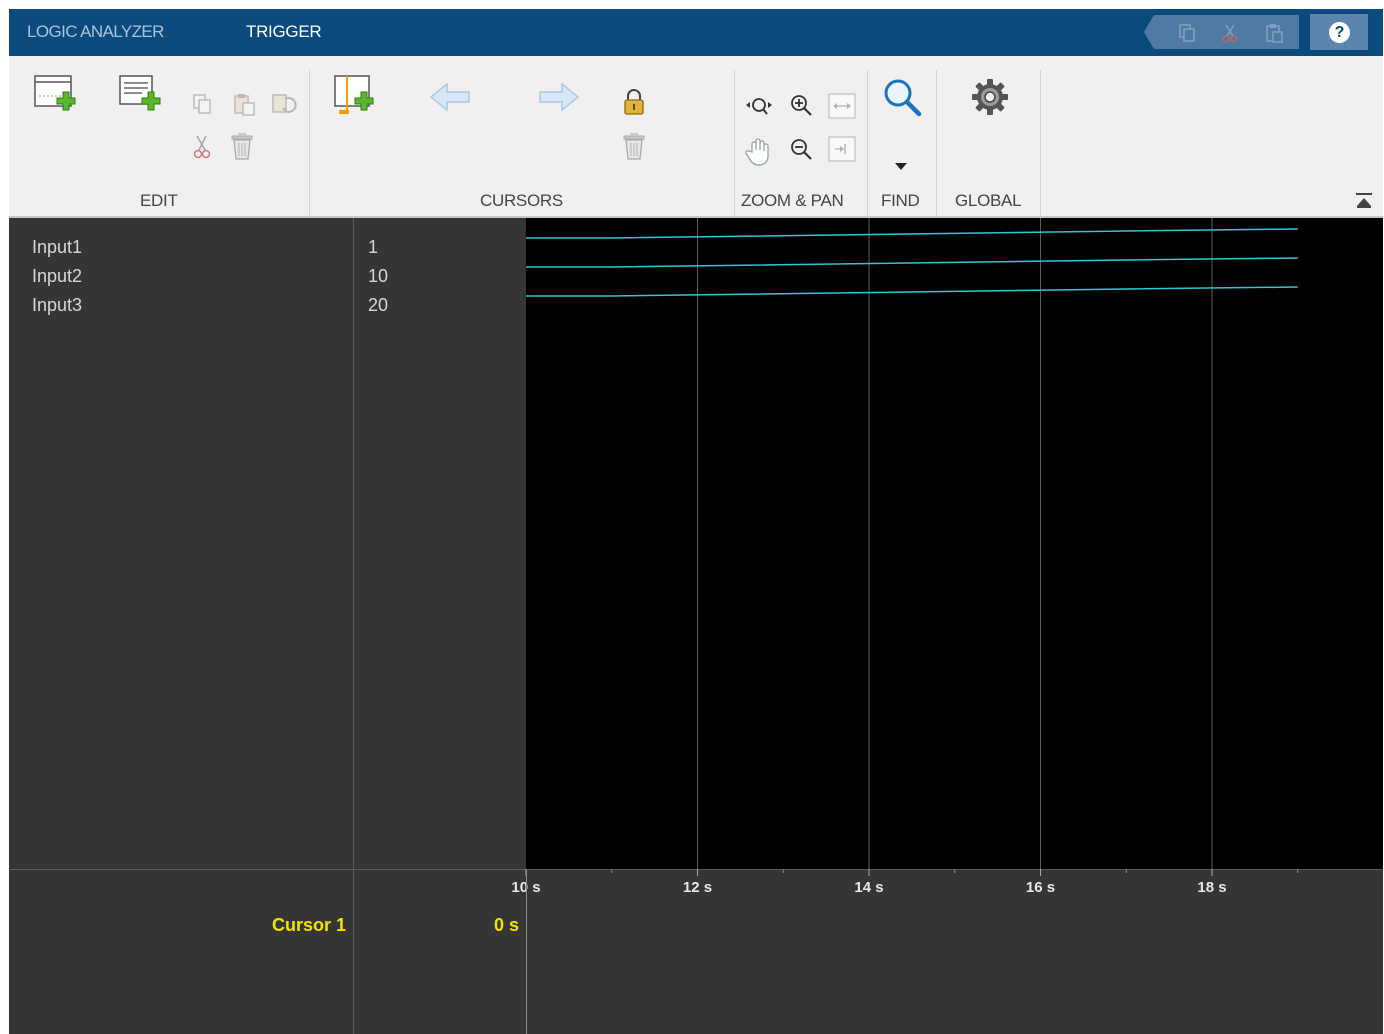  What do you see at coordinates (801, 149) in the screenshot?
I see `zoom-out-icon` at bounding box center [801, 149].